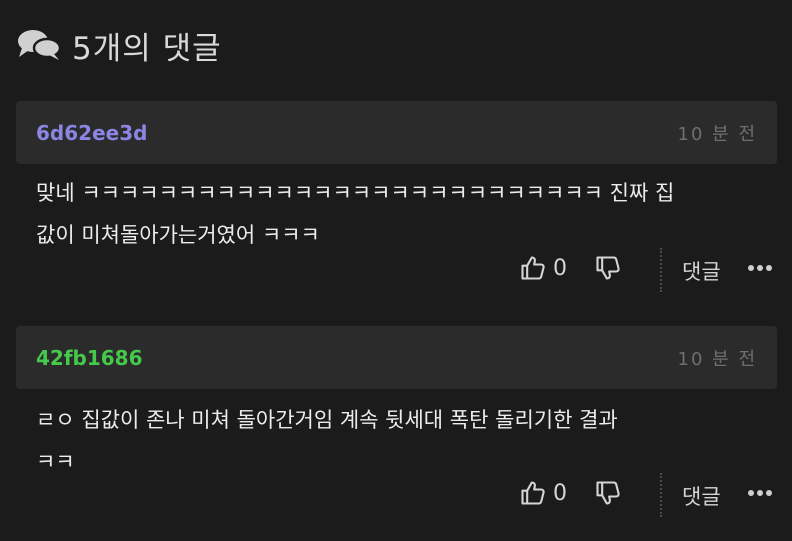 This screenshot has height=541, width=792. What do you see at coordinates (91, 133) in the screenshot?
I see `comment-author: 6d62ee3d` at bounding box center [91, 133].